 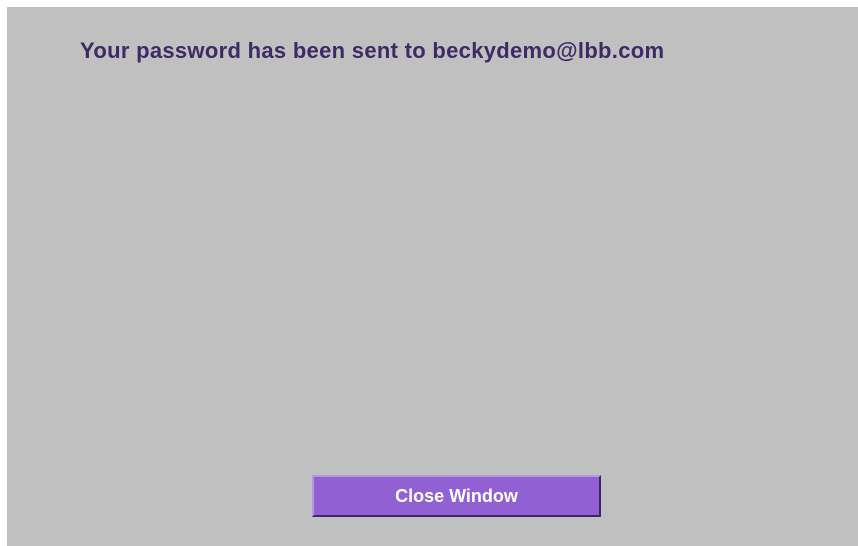 I want to click on close-window-button: Close Window, so click(x=456, y=496).